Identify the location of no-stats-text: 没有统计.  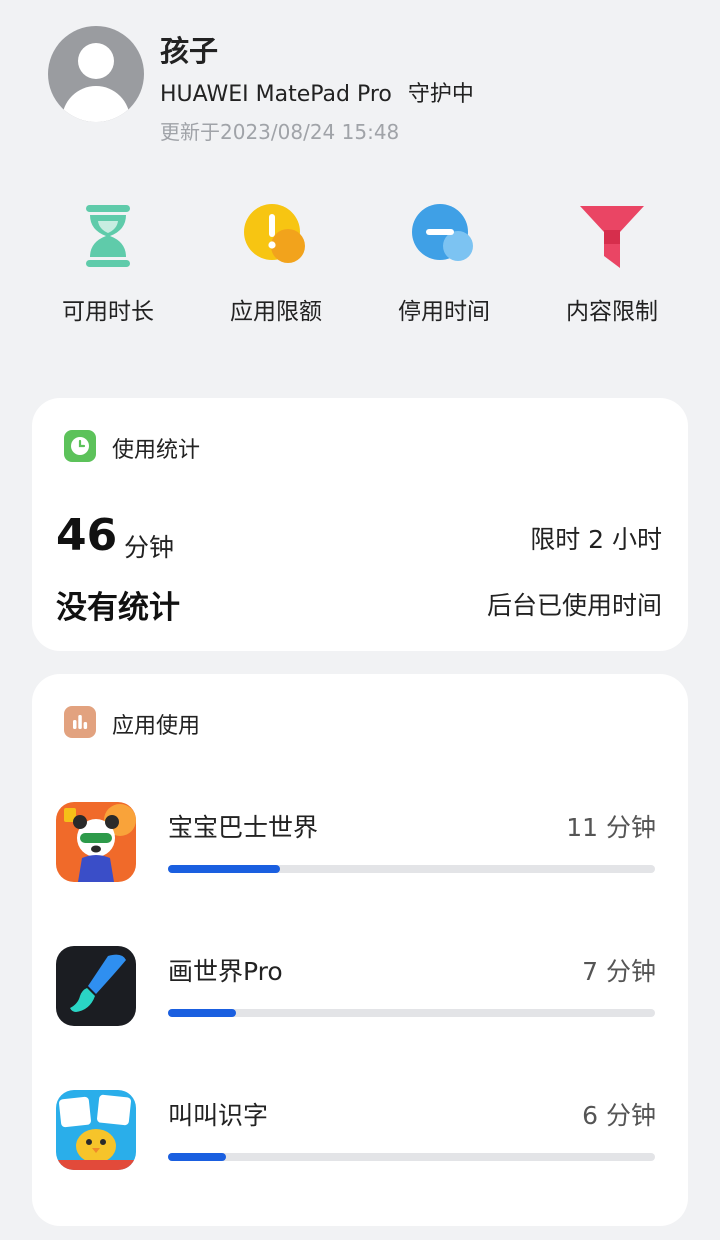
(118, 608).